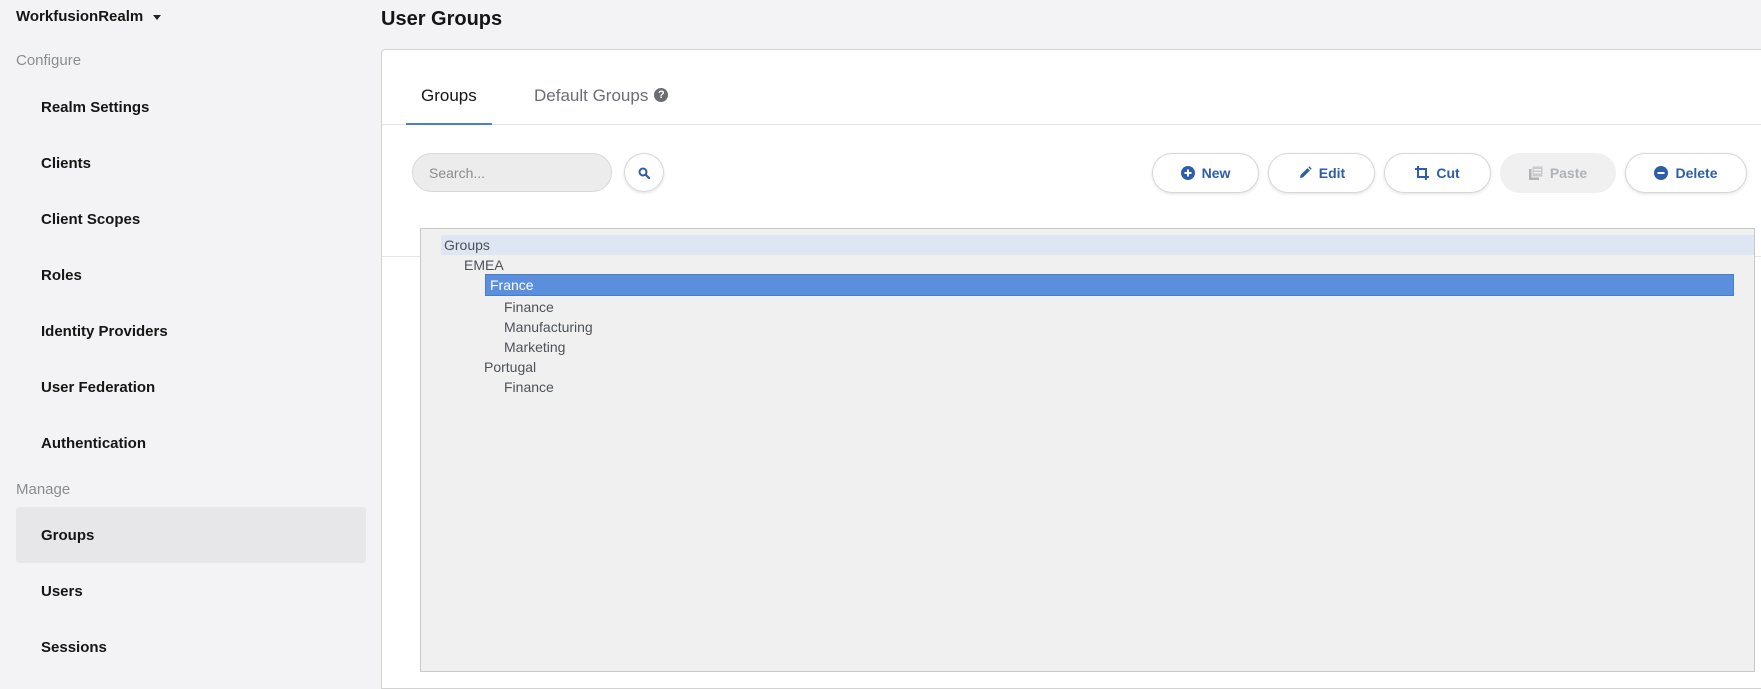 Image resolution: width=1761 pixels, height=689 pixels. What do you see at coordinates (157, 17) in the screenshot?
I see `caret-down-icon` at bounding box center [157, 17].